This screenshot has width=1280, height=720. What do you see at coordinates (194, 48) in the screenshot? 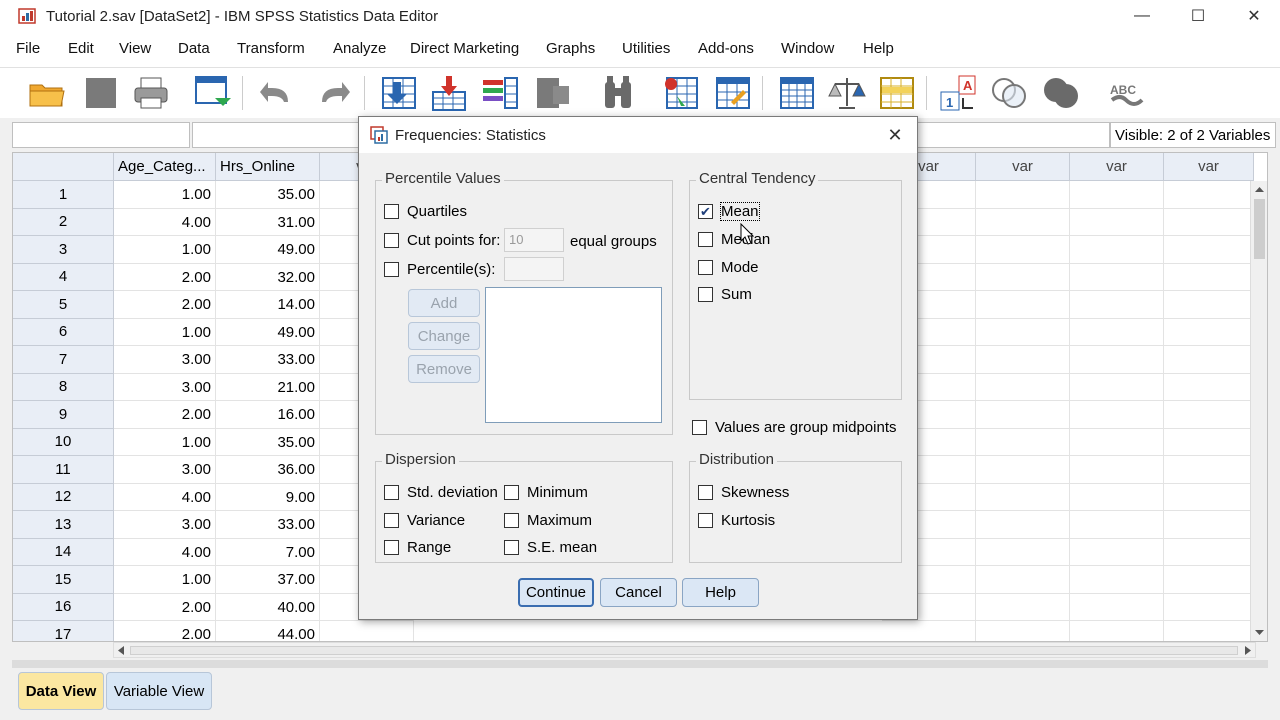
I see `menu-data: Data` at bounding box center [194, 48].